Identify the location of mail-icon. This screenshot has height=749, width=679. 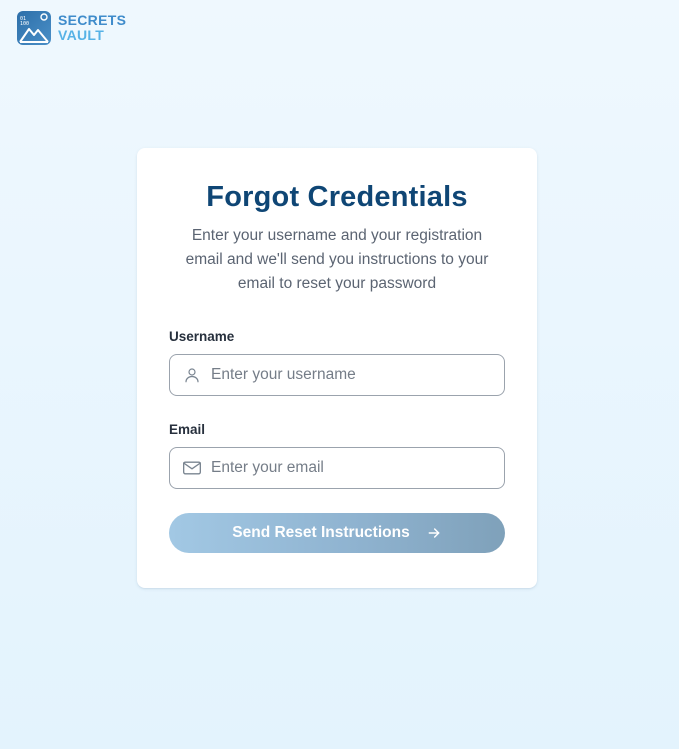
(192, 468).